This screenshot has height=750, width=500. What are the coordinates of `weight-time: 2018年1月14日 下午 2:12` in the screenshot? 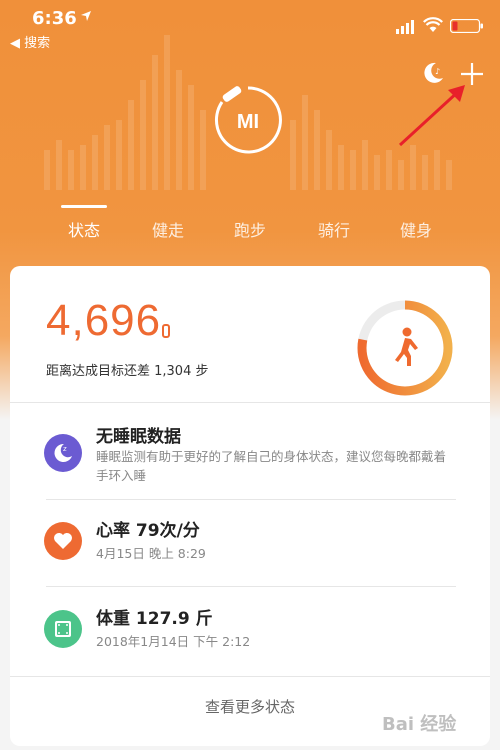 It's located at (173, 641).